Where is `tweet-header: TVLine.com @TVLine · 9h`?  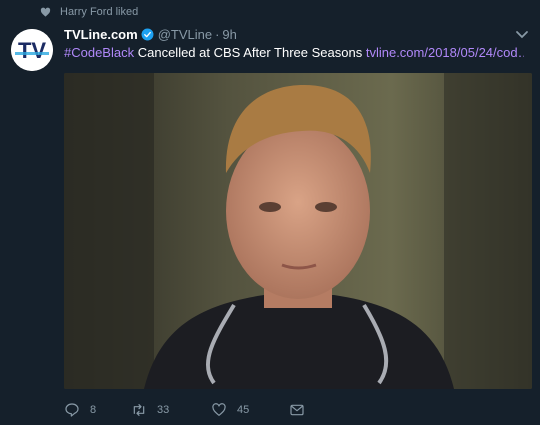 tweet-header: TVLine.com @TVLine · 9h is located at coordinates (150, 34).